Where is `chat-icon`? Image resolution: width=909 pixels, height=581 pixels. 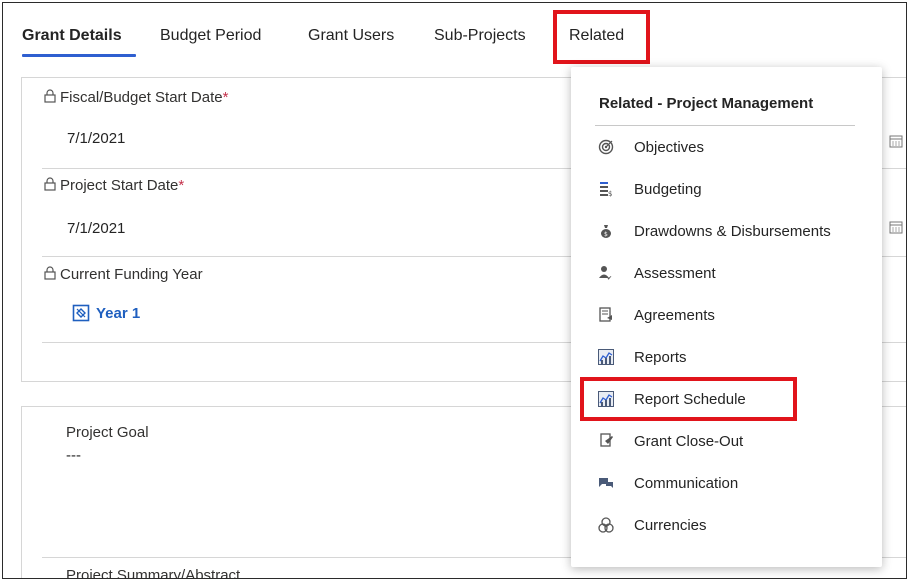 chat-icon is located at coordinates (606, 483).